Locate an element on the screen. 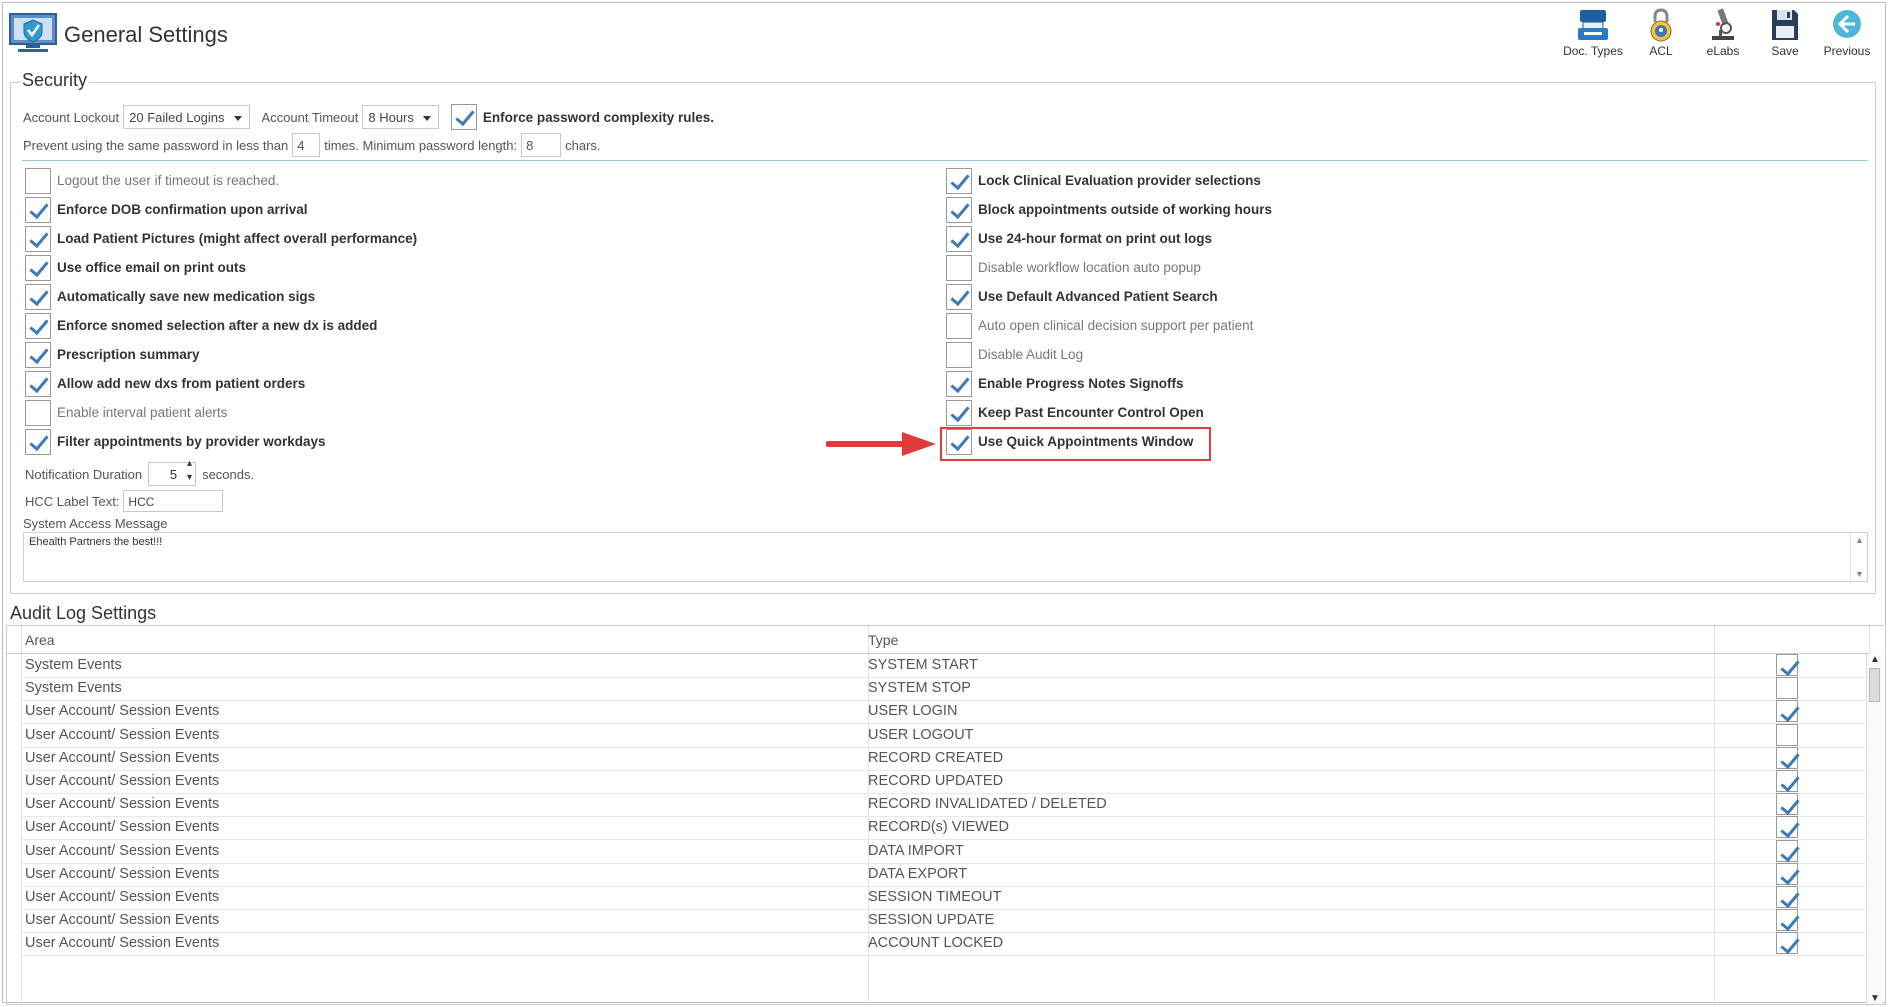 The width and height of the screenshot is (1890, 1007). table-row: System Events SYSTEM START is located at coordinates (946, 666).